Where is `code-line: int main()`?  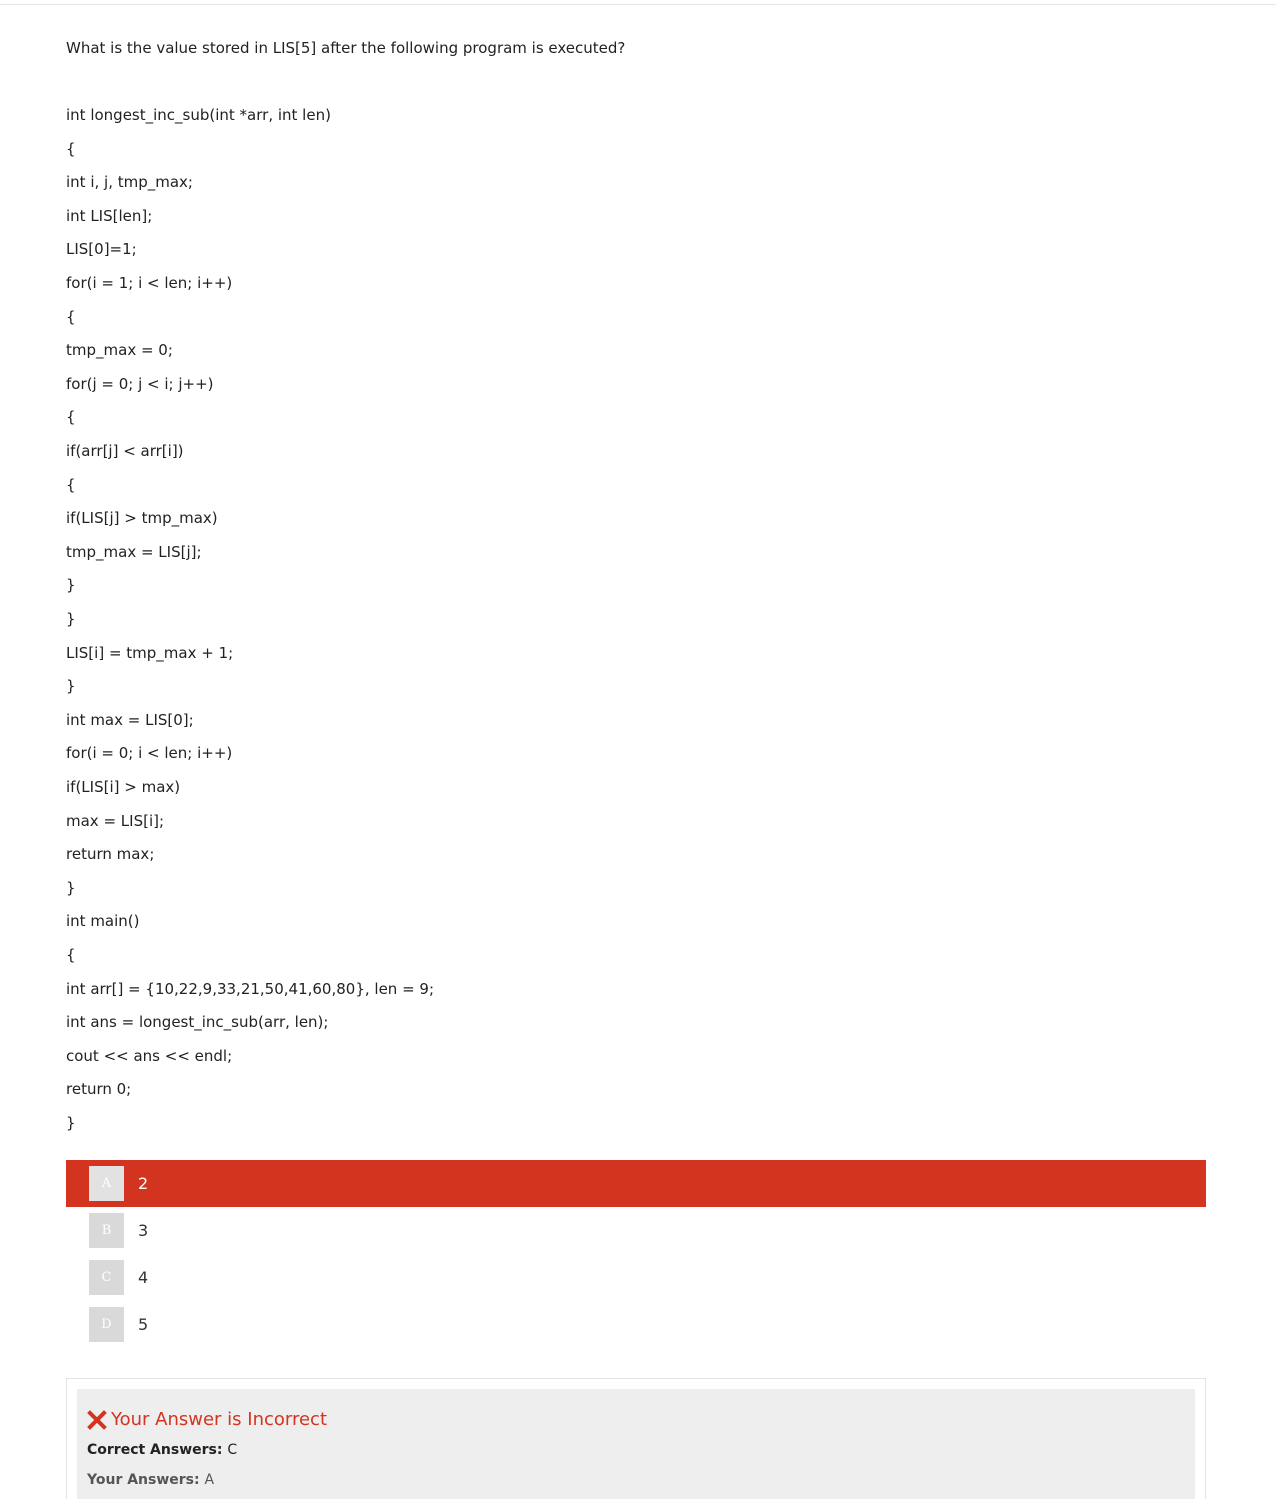 code-line: int main() is located at coordinates (103, 921).